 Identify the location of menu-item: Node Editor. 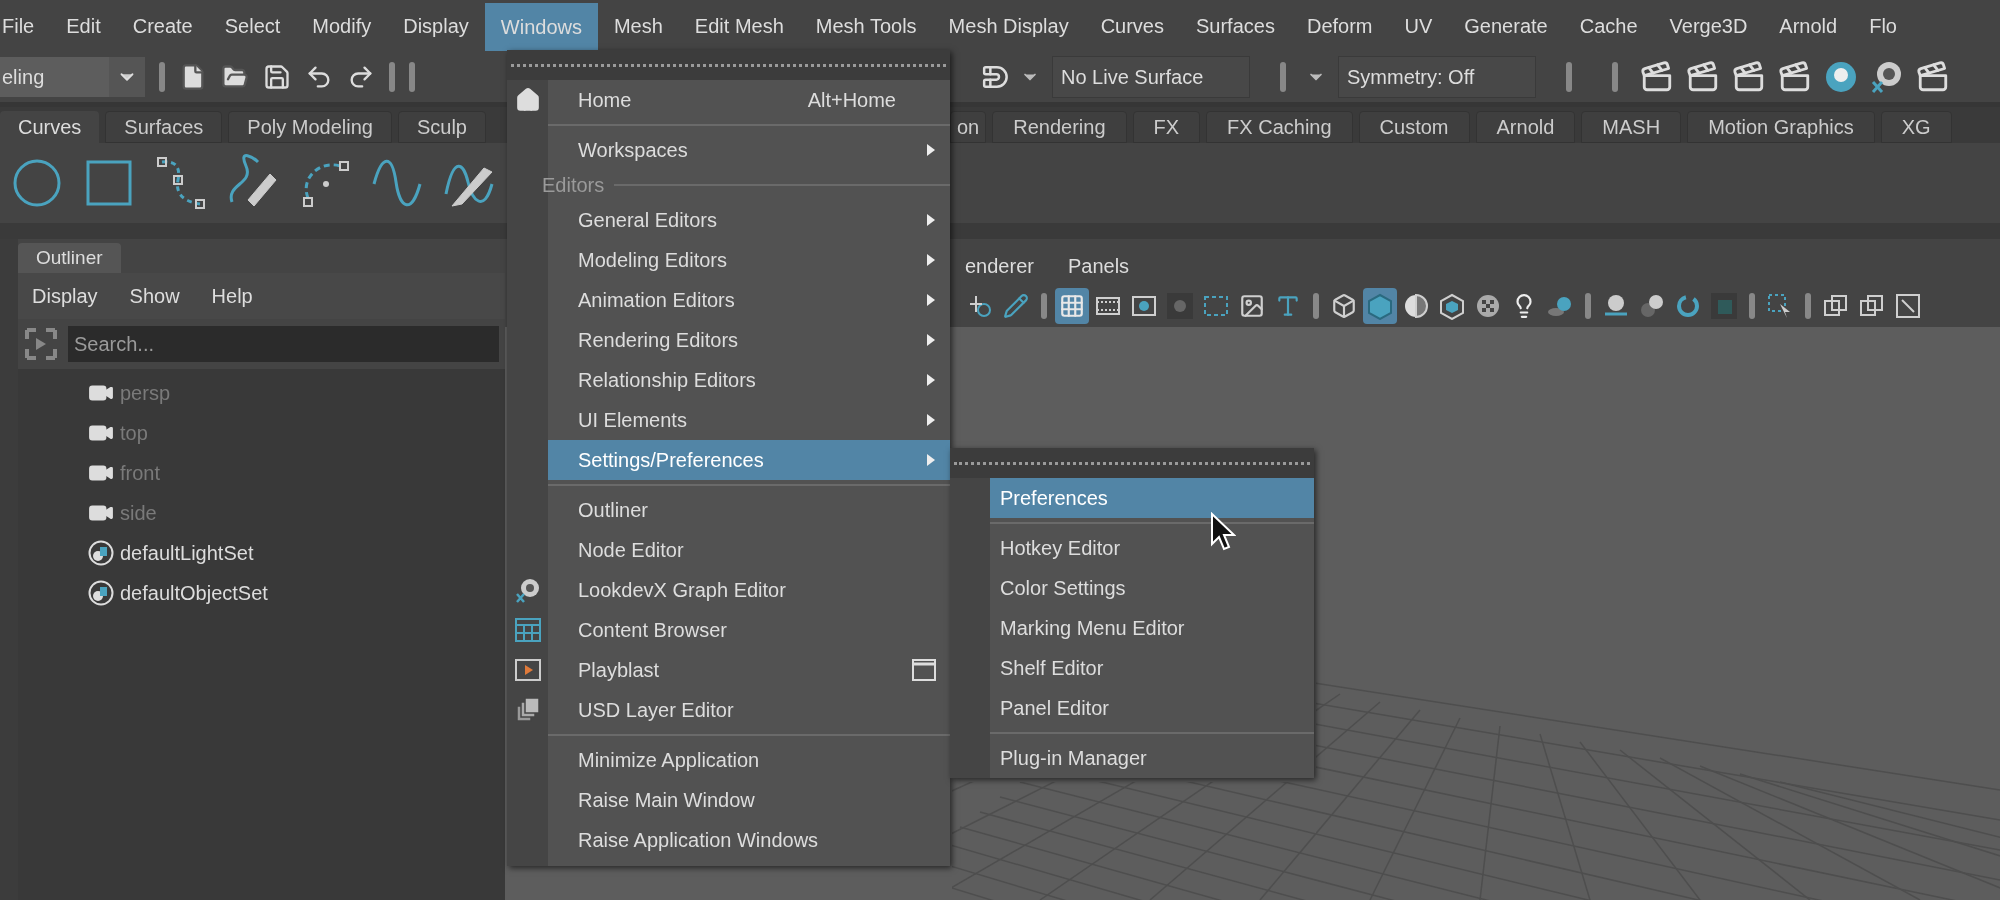
(749, 550).